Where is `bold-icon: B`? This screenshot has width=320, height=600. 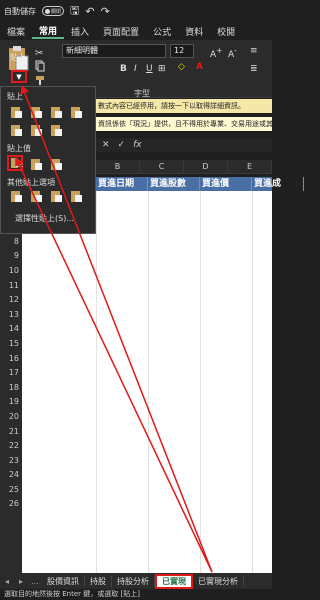 bold-icon: B is located at coordinates (123, 69).